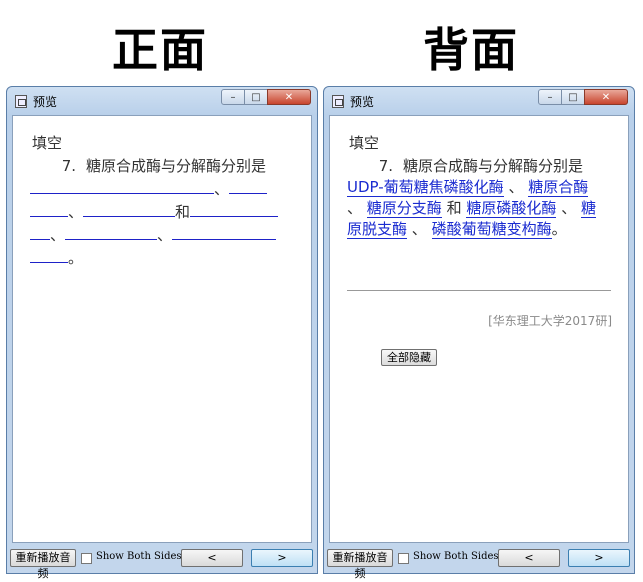  What do you see at coordinates (40, 231) in the screenshot?
I see `blank-4-cont` at bounding box center [40, 231].